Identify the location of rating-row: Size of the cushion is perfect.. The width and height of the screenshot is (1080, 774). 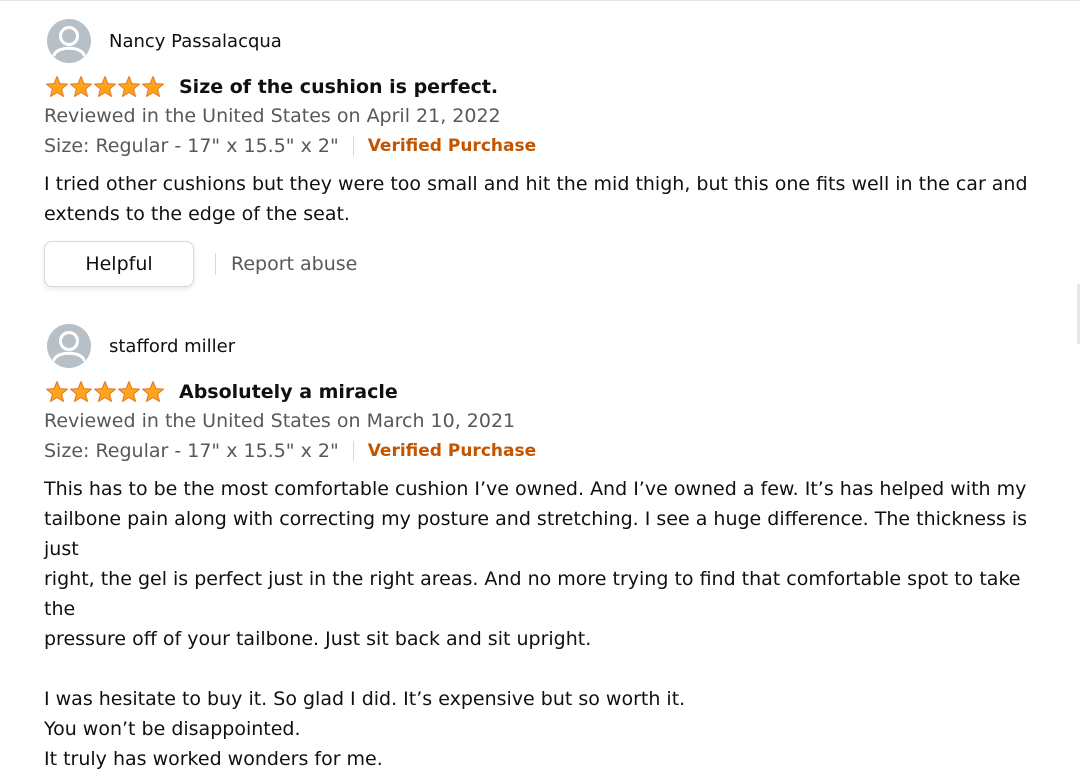
(271, 87).